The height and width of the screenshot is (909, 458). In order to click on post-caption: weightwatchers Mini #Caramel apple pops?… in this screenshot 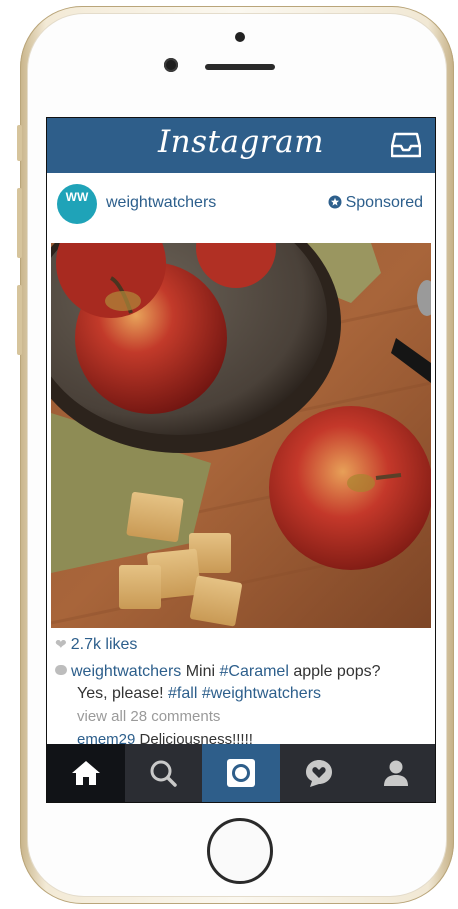, I will do `click(241, 683)`.